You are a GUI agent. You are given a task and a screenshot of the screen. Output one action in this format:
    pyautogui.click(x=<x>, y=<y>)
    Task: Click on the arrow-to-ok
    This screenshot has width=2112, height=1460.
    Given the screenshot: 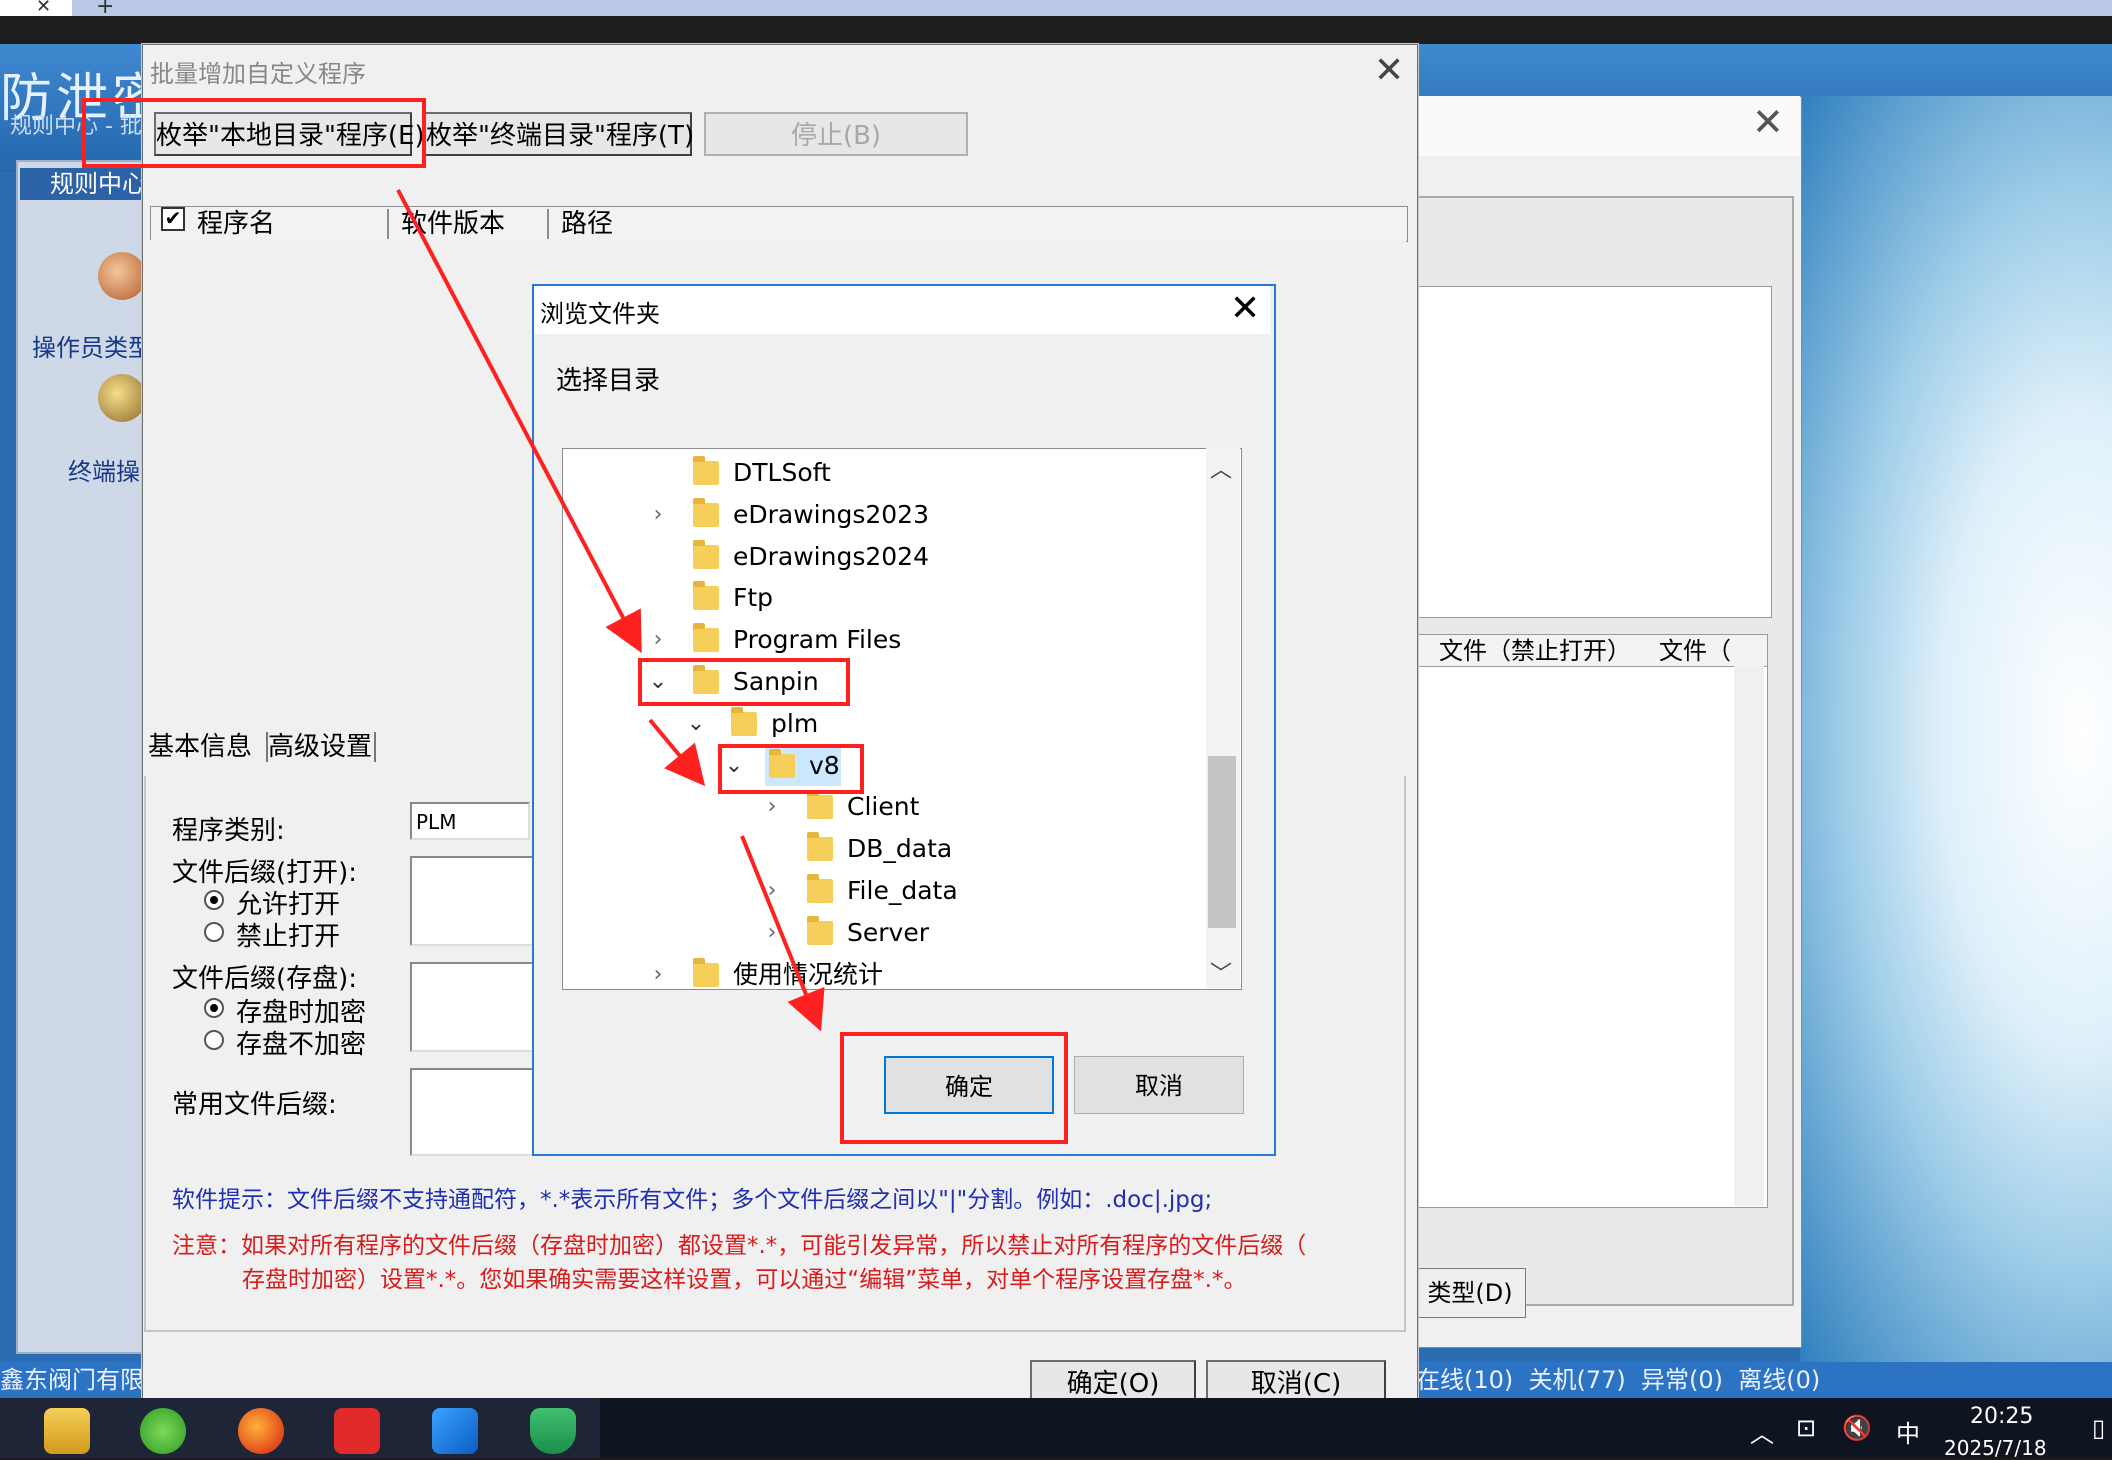 What is the action you would take?
    pyautogui.click(x=782, y=933)
    